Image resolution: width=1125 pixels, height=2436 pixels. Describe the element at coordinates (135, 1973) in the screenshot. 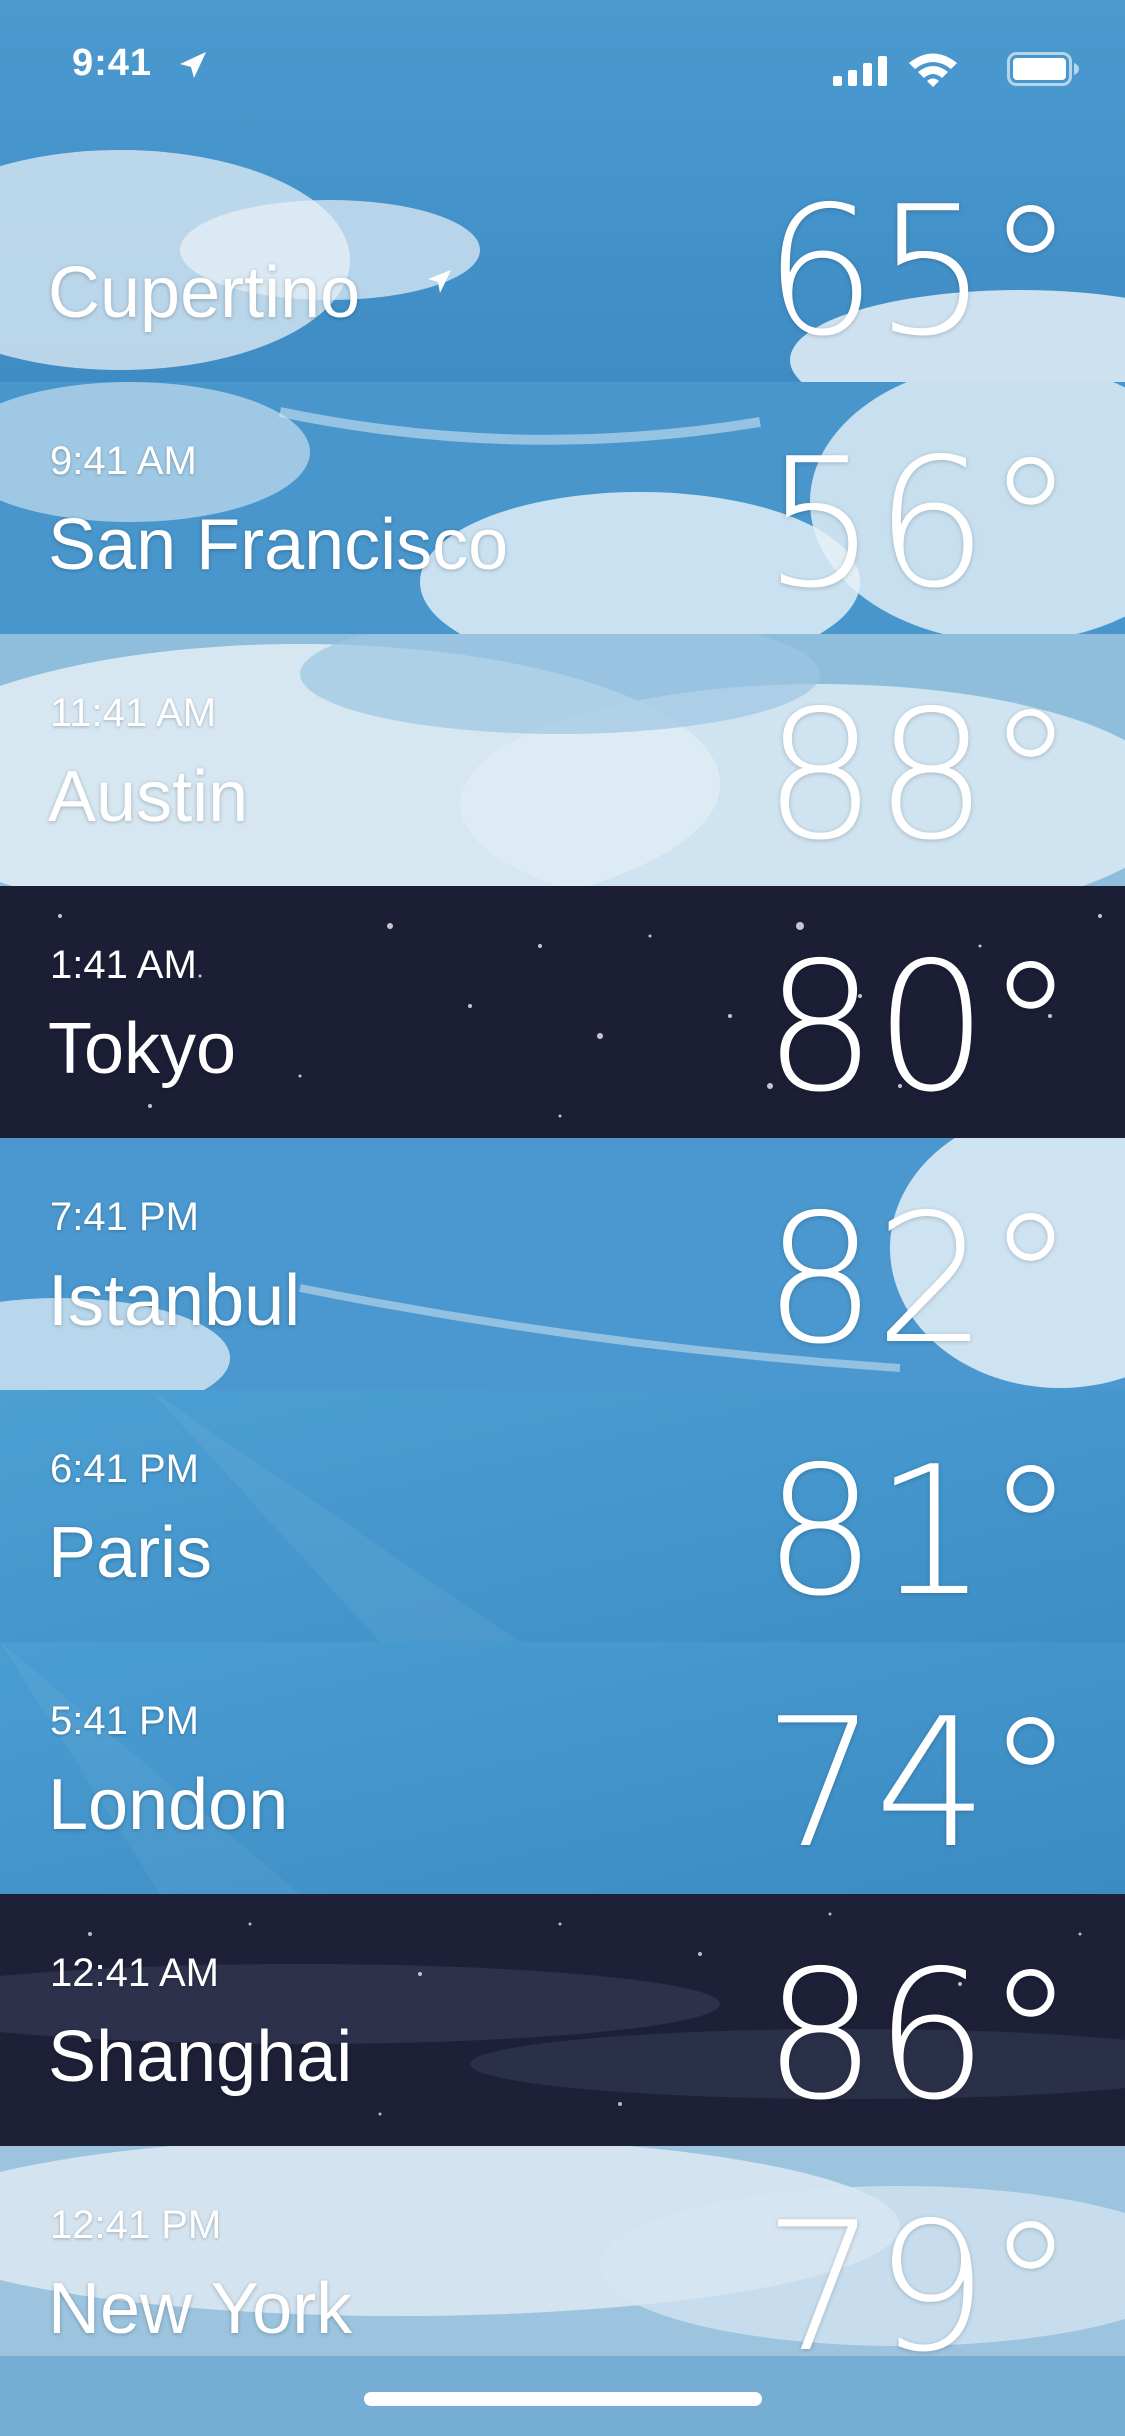

I see `local-time: 12:41 AM` at that location.